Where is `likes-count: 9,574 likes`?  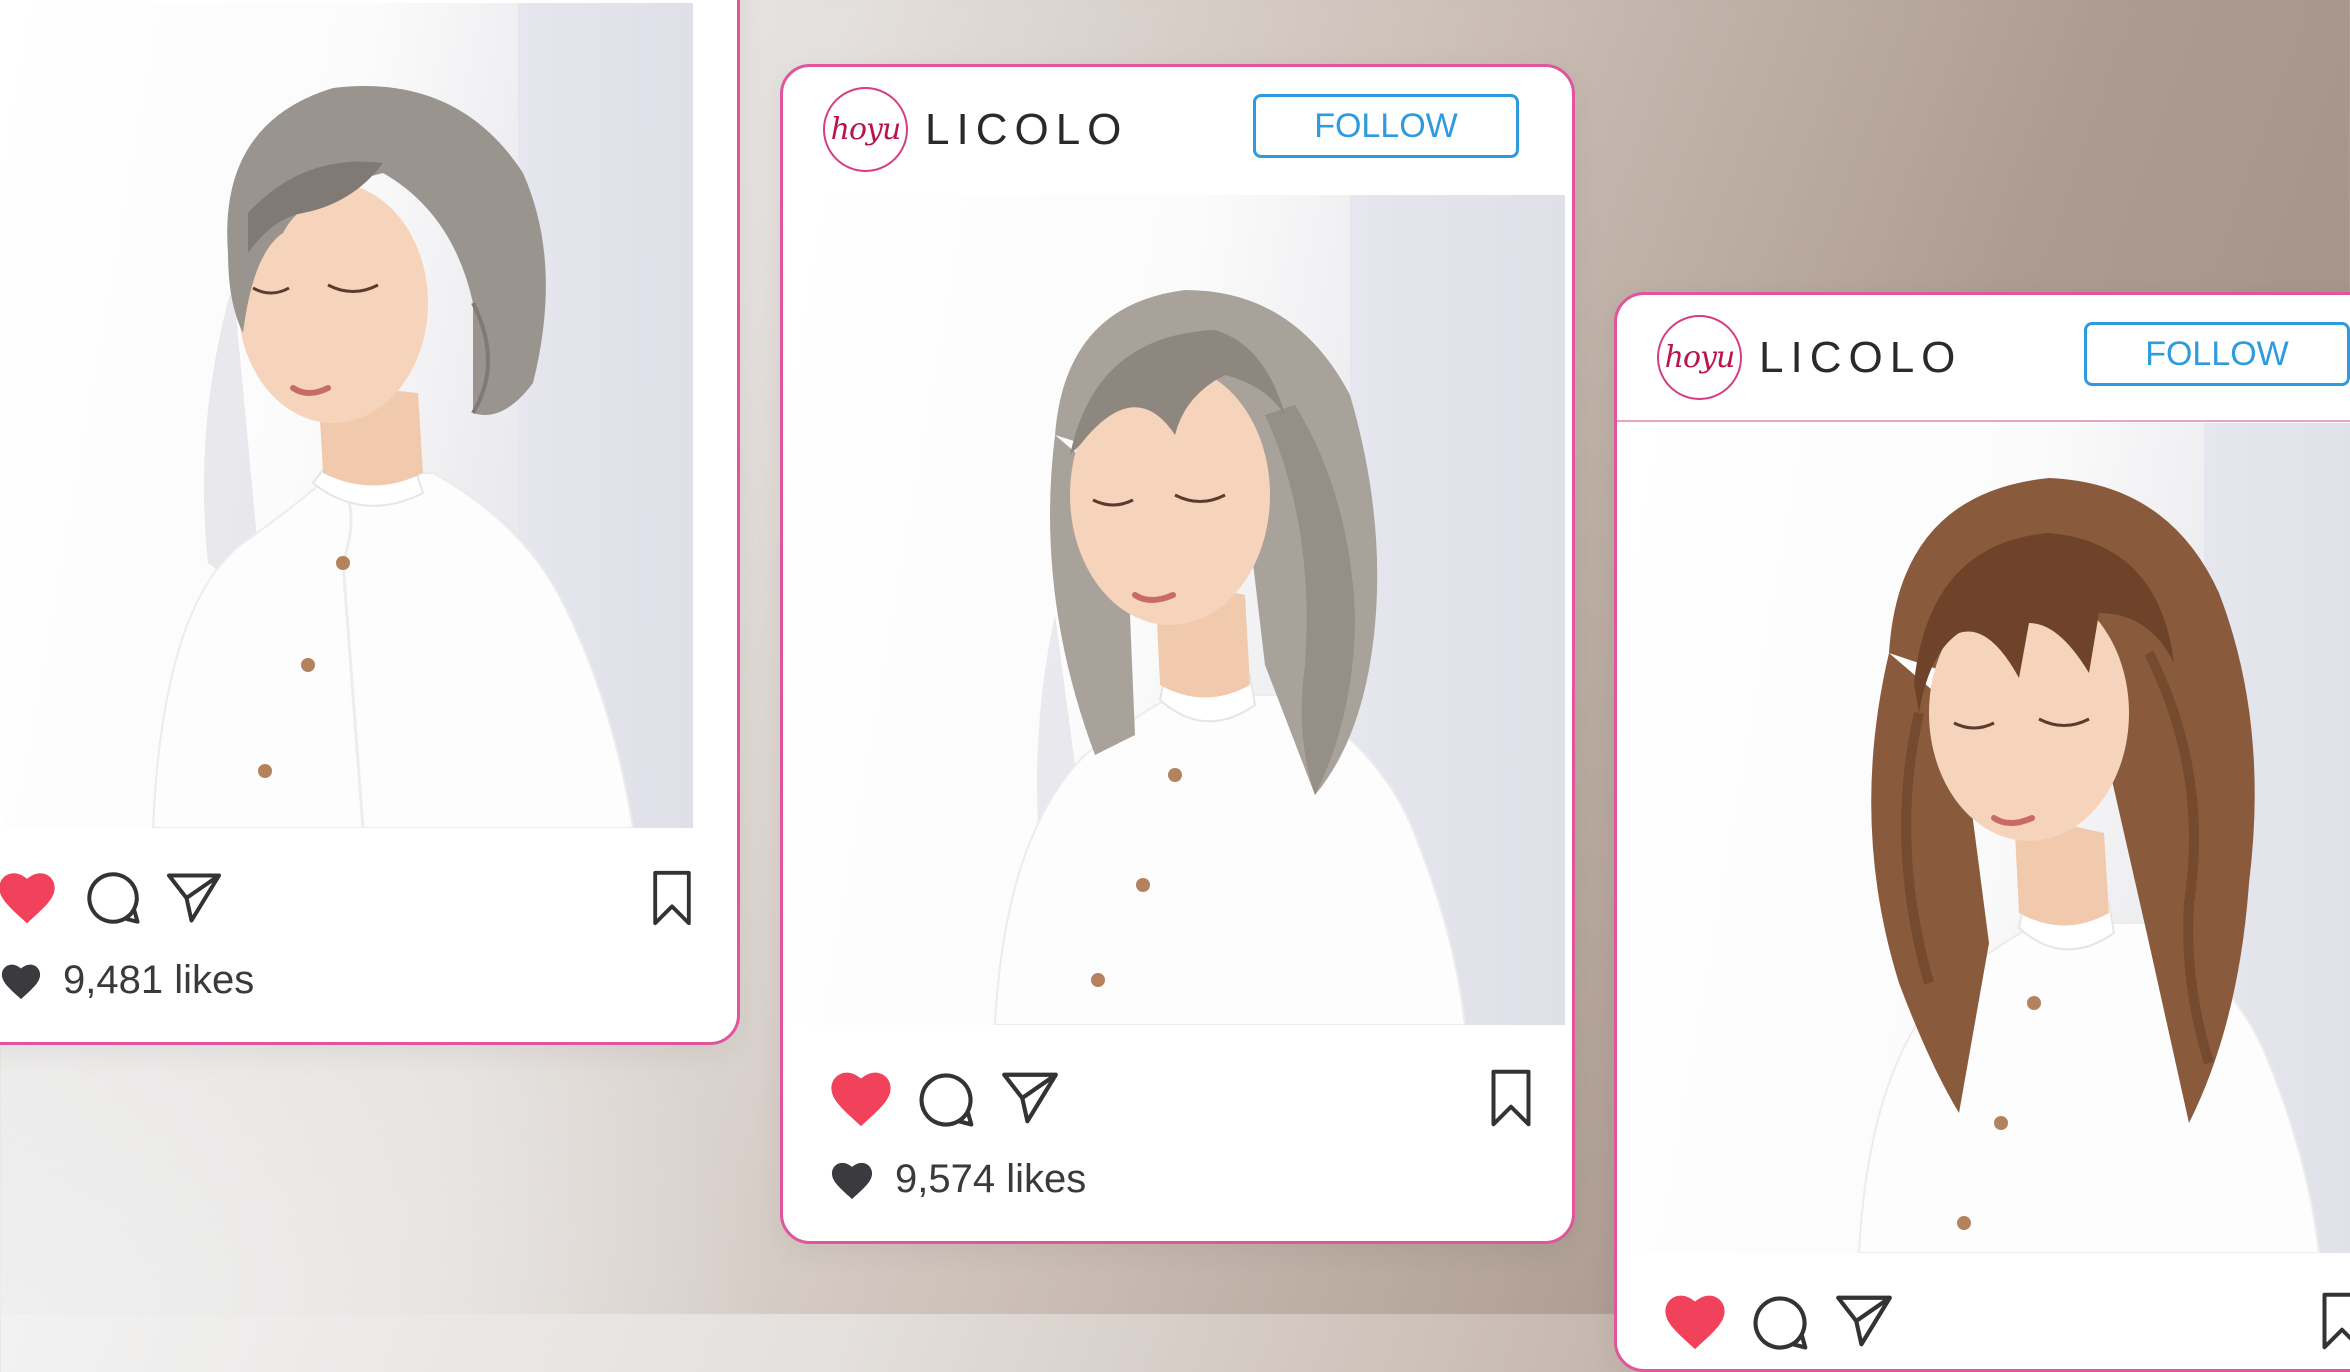
likes-count: 9,574 likes is located at coordinates (991, 1179).